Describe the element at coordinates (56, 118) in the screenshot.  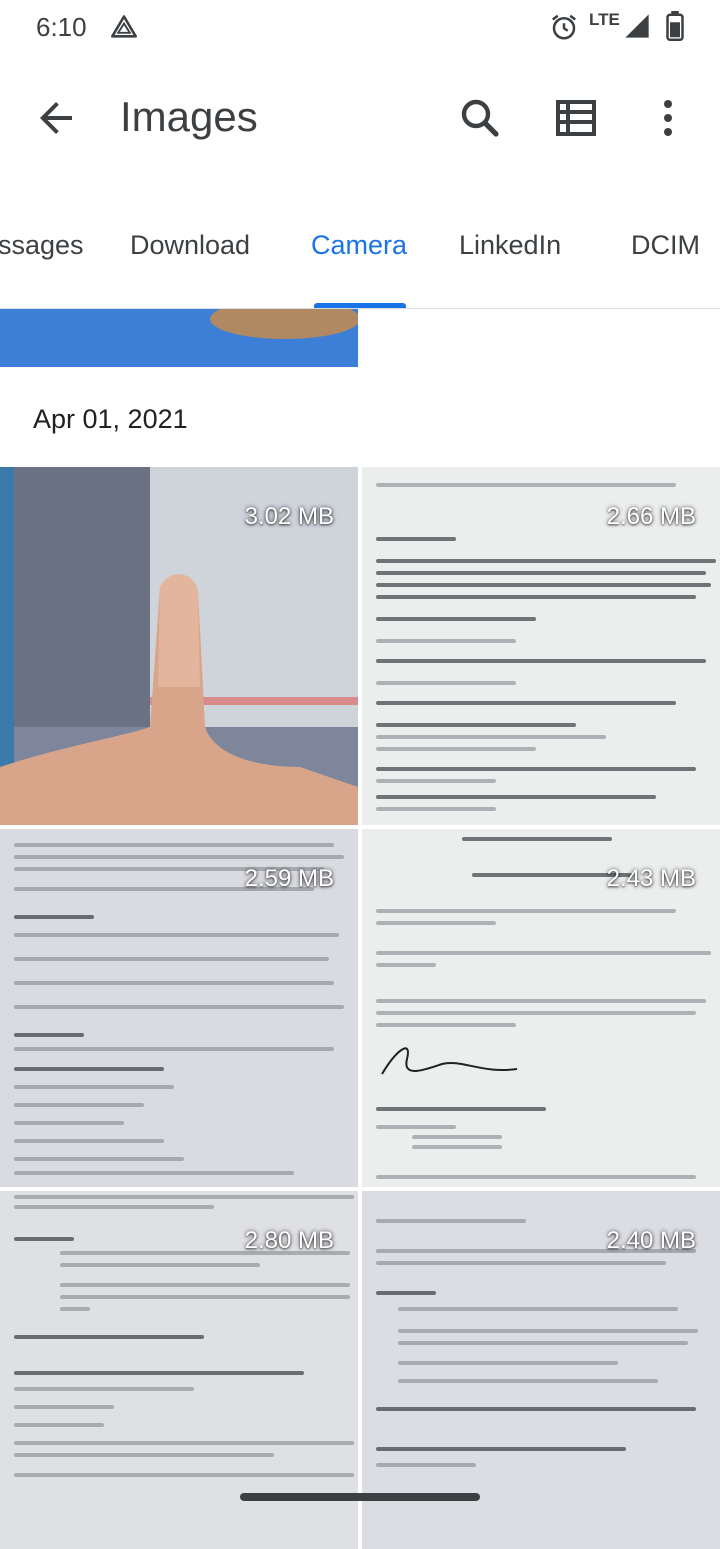
I see `back-arrow-icon` at that location.